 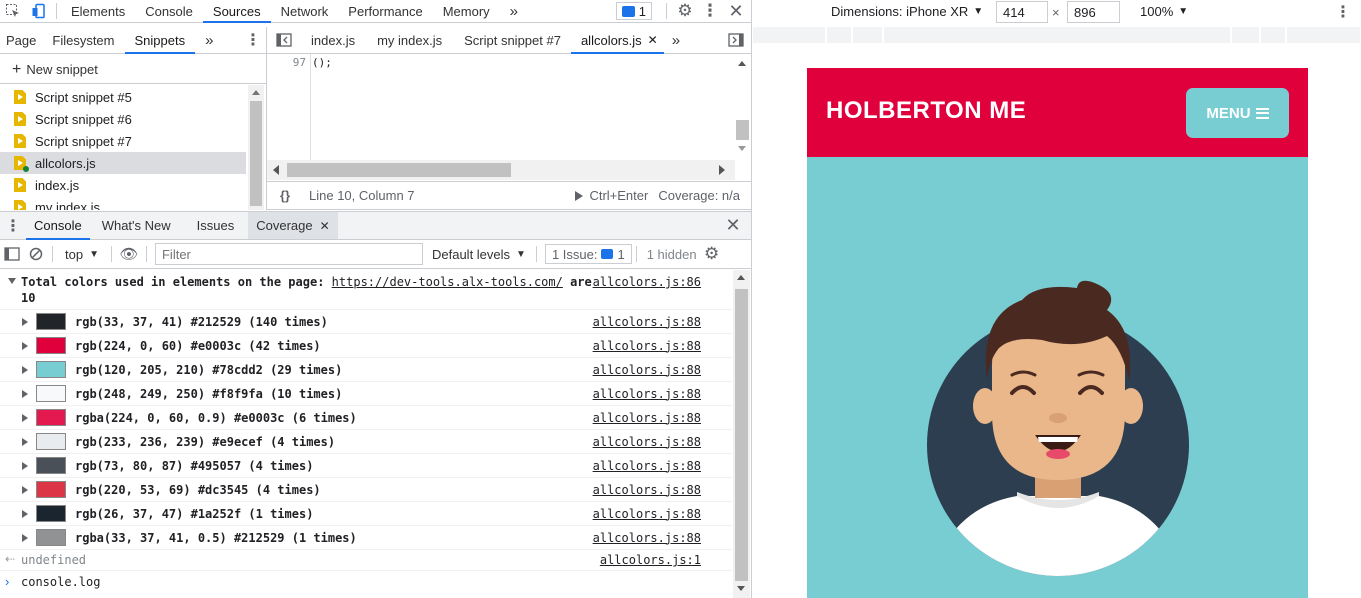 What do you see at coordinates (742, 107) in the screenshot?
I see `editor-vscrollbar` at bounding box center [742, 107].